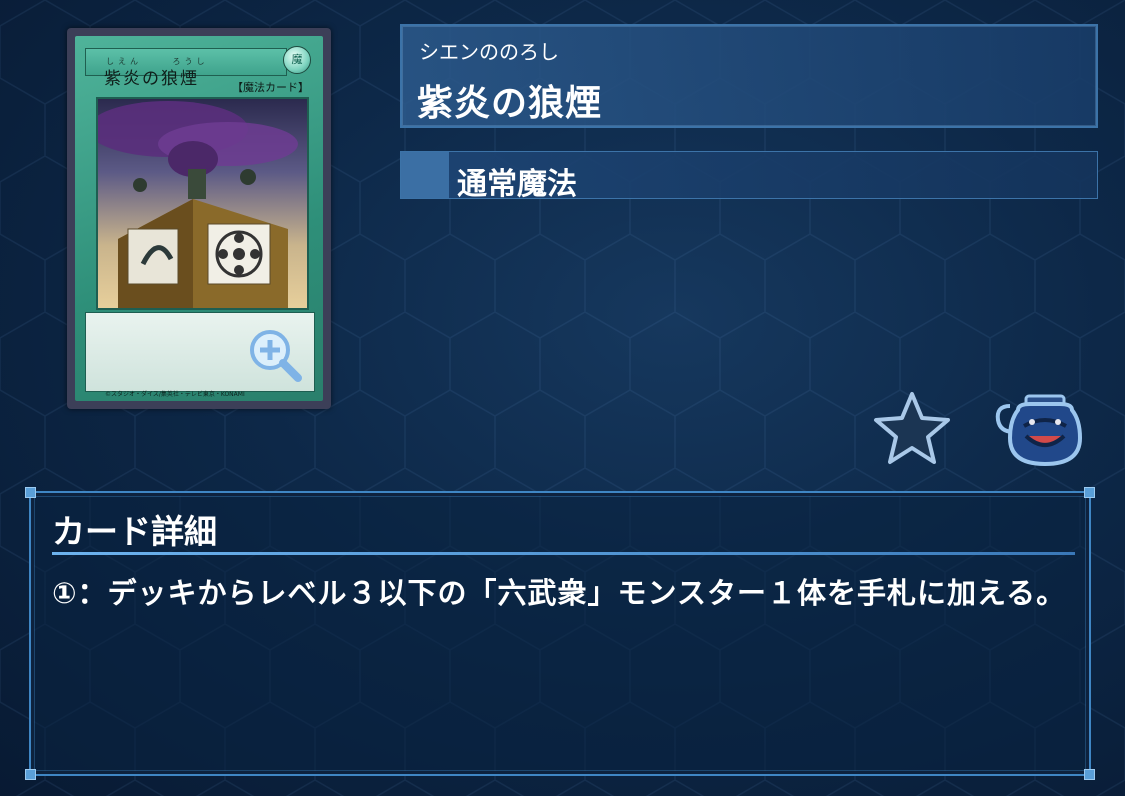 This screenshot has width=1125, height=796. I want to click on card-reading: シエンののろし, so click(489, 52).